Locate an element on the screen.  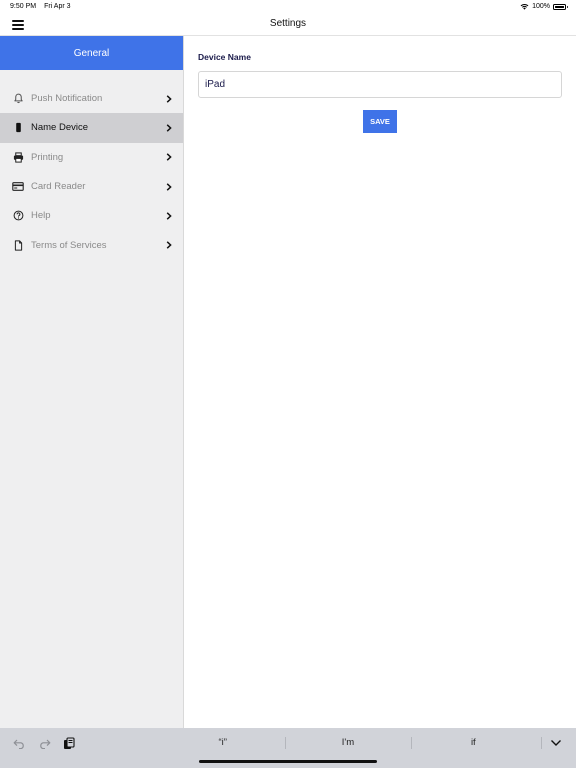
help-circle-icon is located at coordinates (18, 216).